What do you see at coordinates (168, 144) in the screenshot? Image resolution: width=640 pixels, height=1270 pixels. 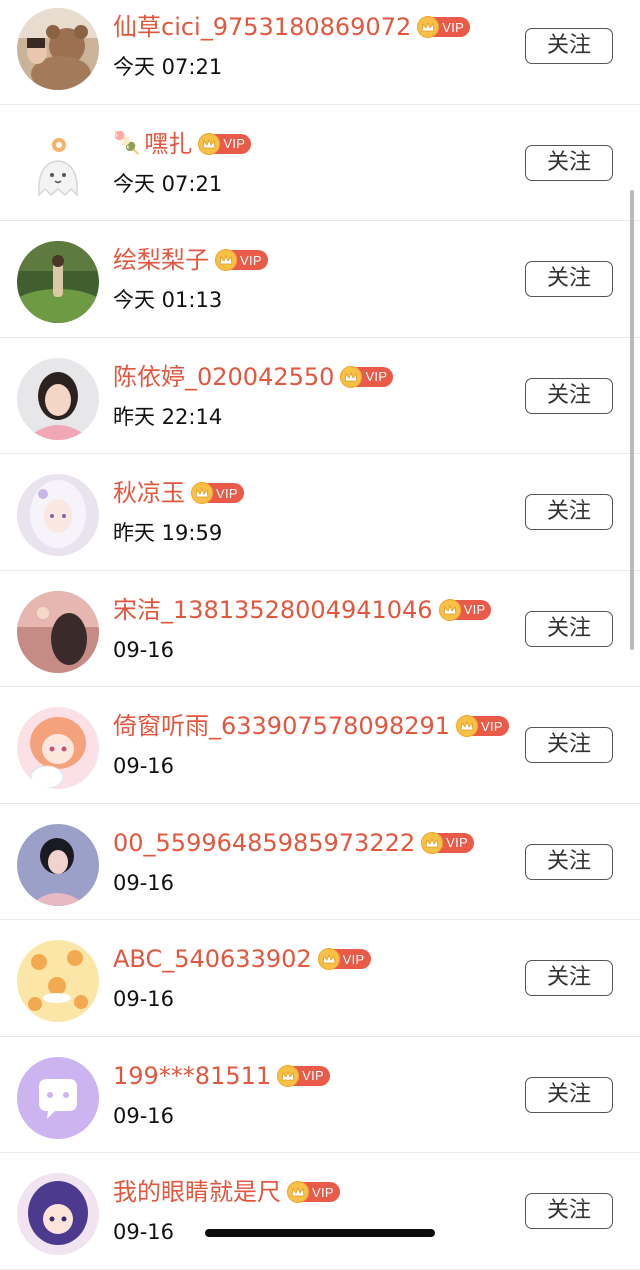 I see `user-name: 嘿扎` at bounding box center [168, 144].